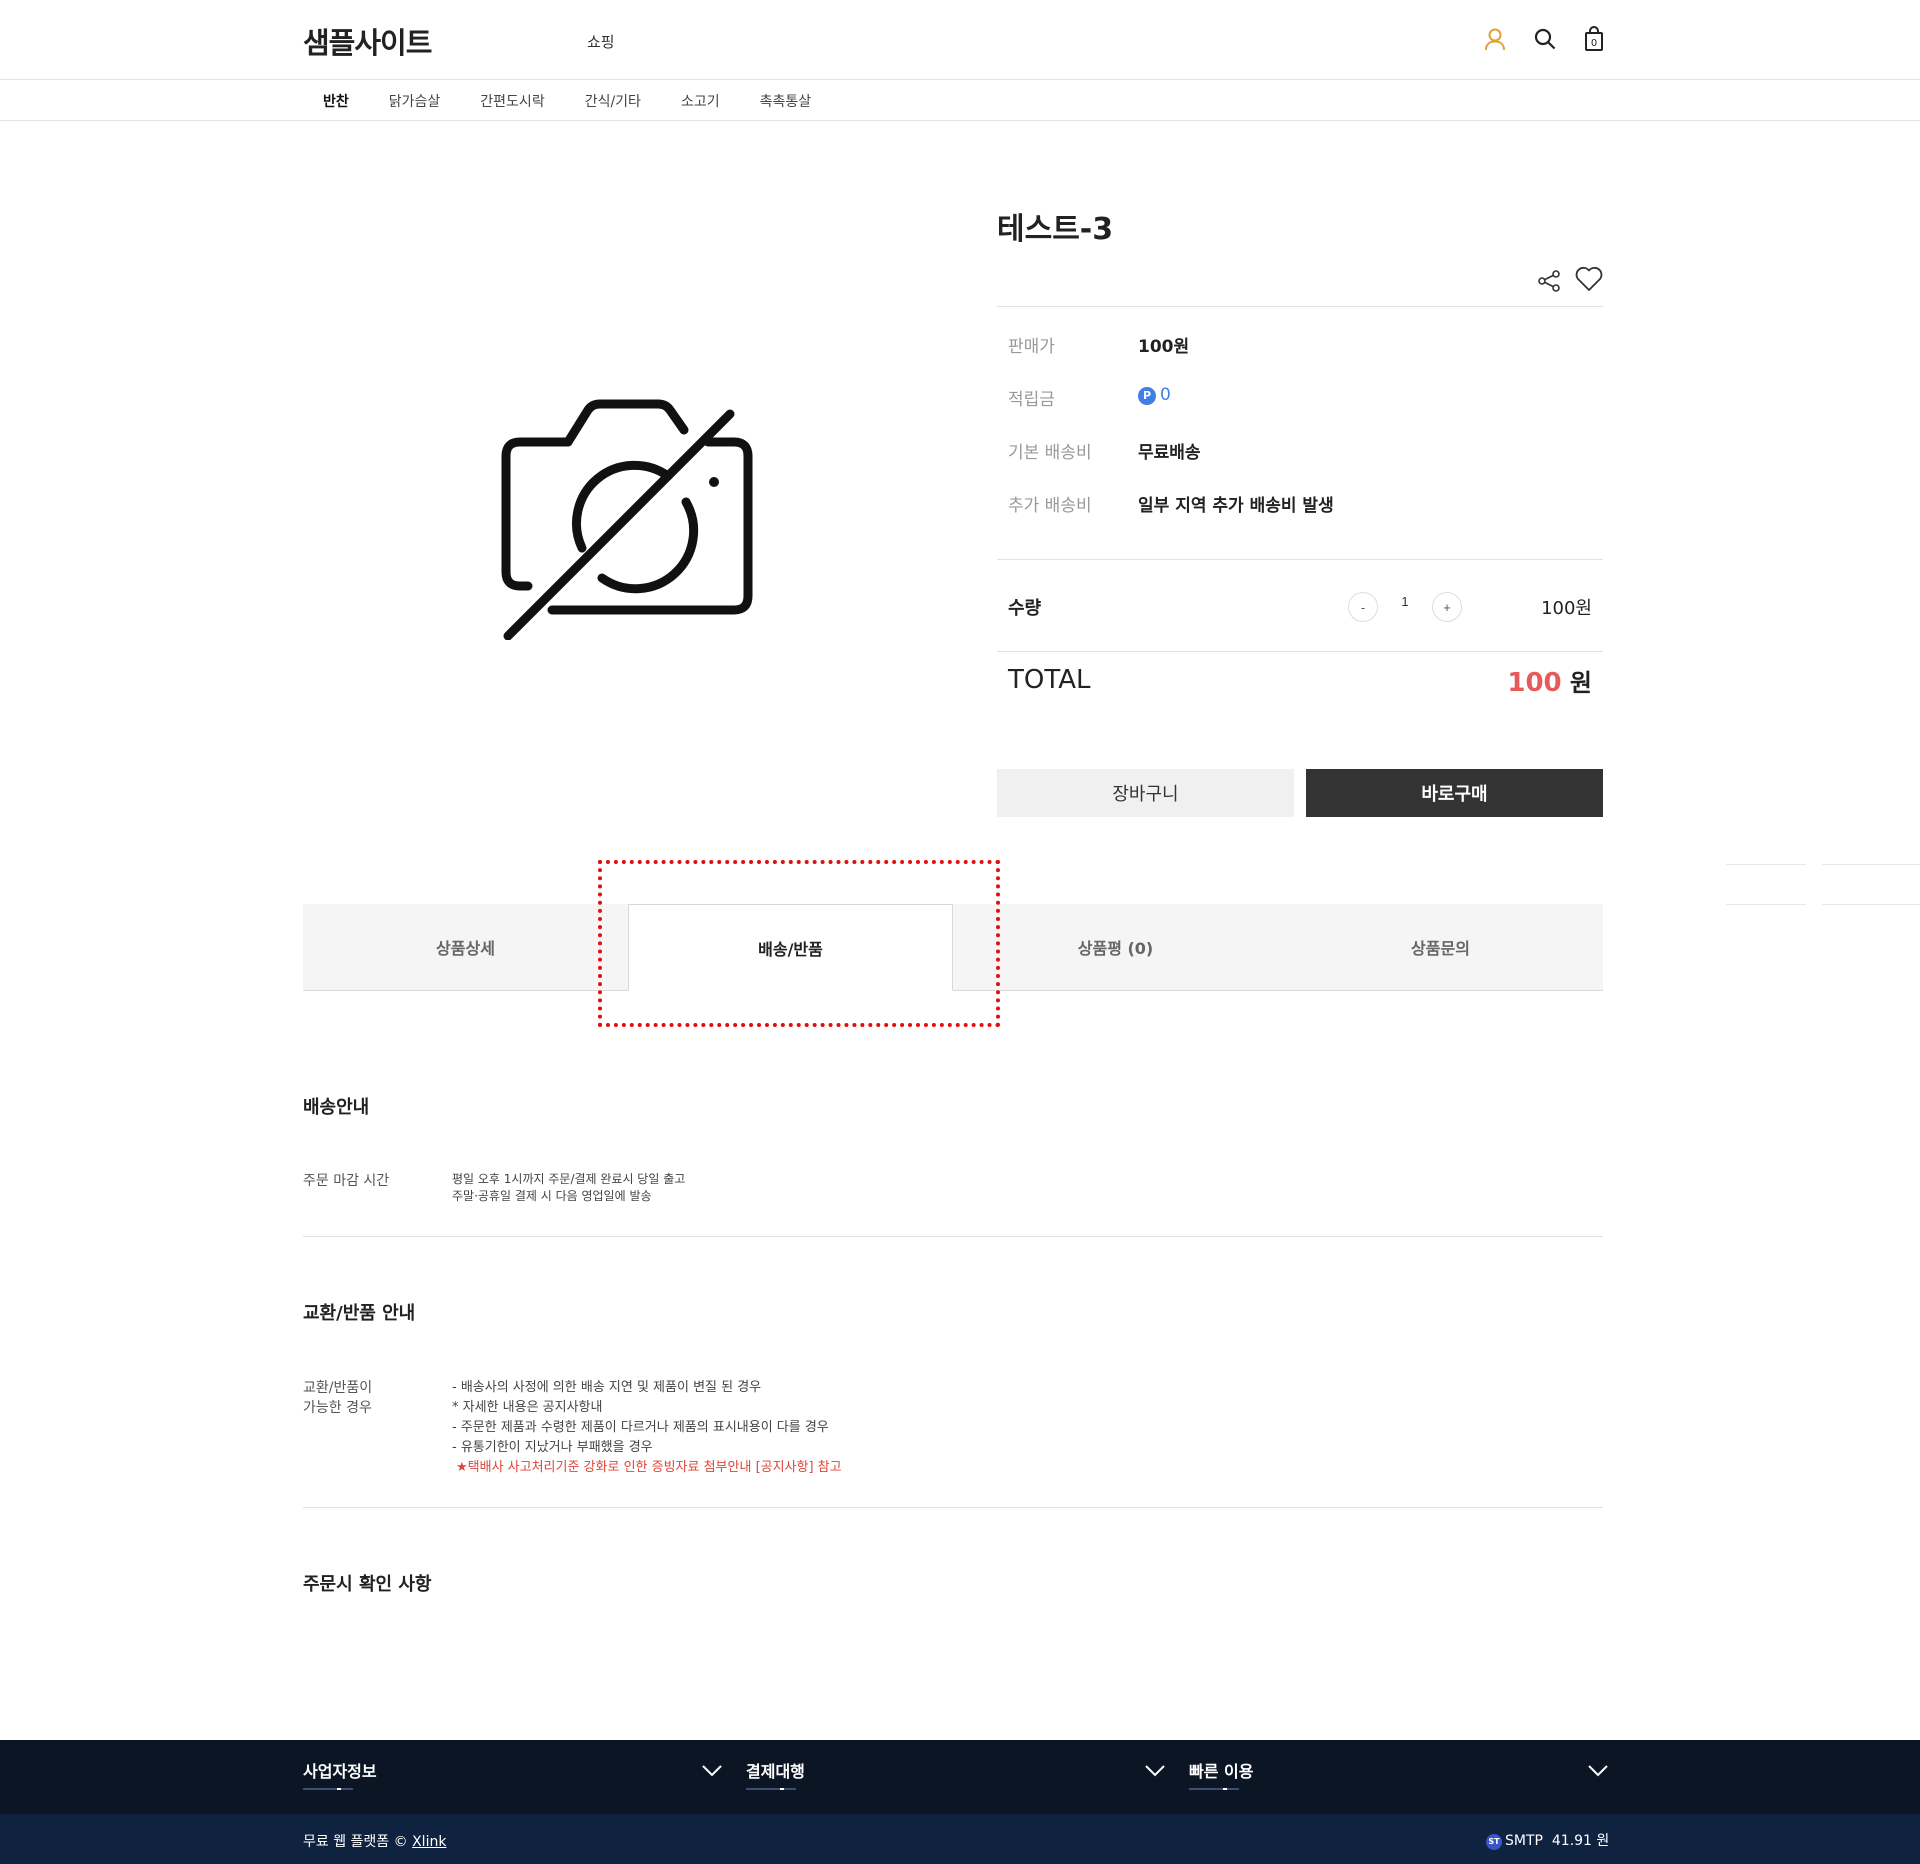 The width and height of the screenshot is (1920, 1864). What do you see at coordinates (367, 41) in the screenshot?
I see `site-logo: 샘플사이트` at bounding box center [367, 41].